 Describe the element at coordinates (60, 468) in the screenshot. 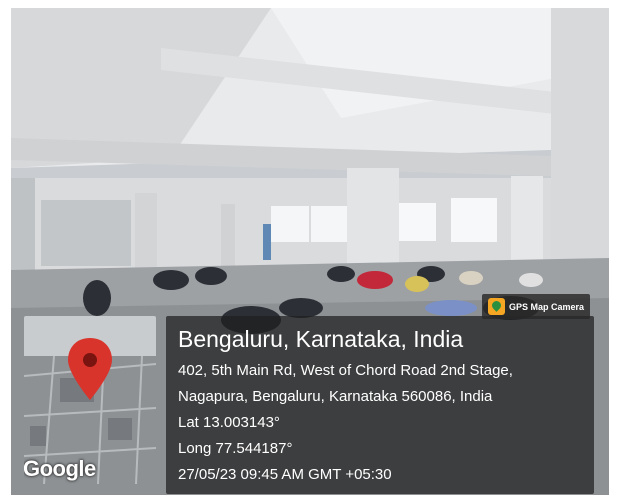

I see `google-logo: Google` at that location.